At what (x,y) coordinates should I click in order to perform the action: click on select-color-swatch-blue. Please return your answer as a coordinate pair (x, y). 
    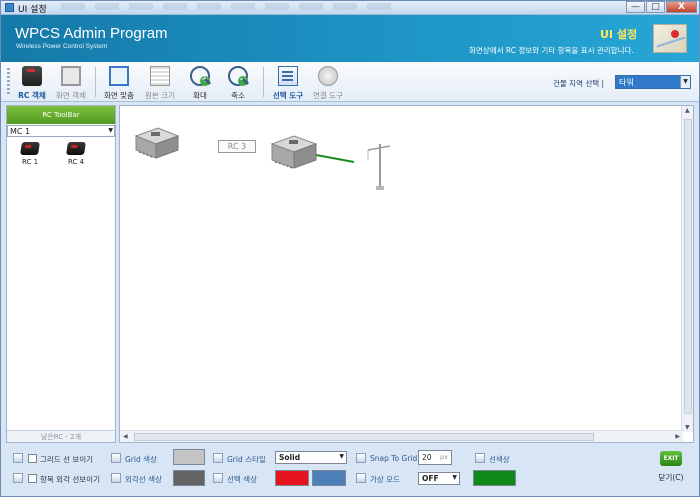
    Looking at the image, I should click on (329, 478).